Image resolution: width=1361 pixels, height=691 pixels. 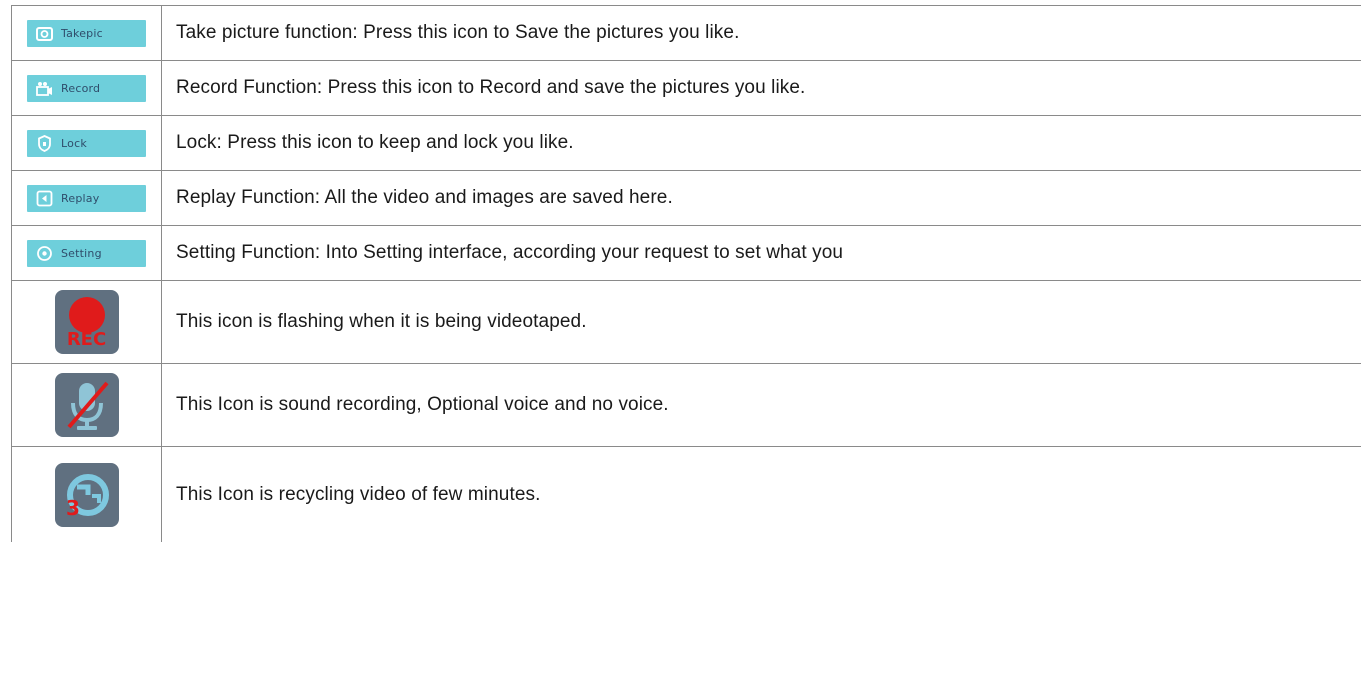 What do you see at coordinates (73, 508) in the screenshot?
I see `loop-minutes-label: 3` at bounding box center [73, 508].